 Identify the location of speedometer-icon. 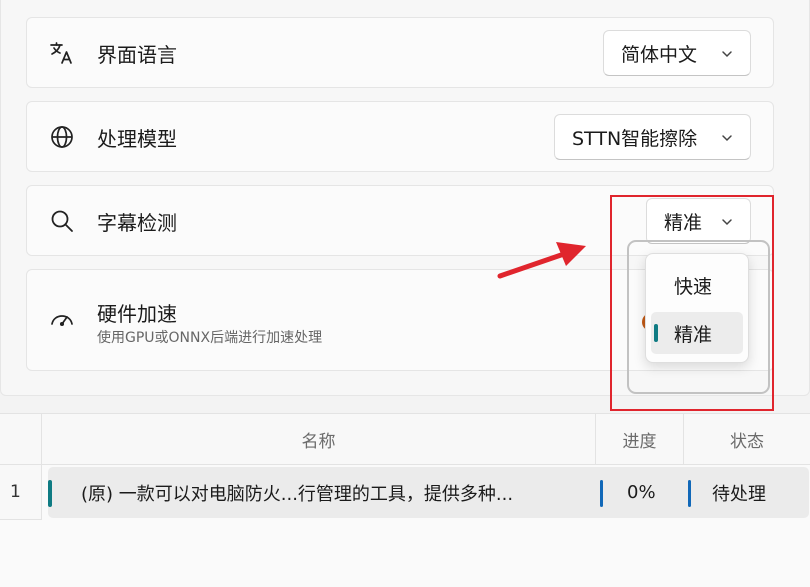
(62, 320).